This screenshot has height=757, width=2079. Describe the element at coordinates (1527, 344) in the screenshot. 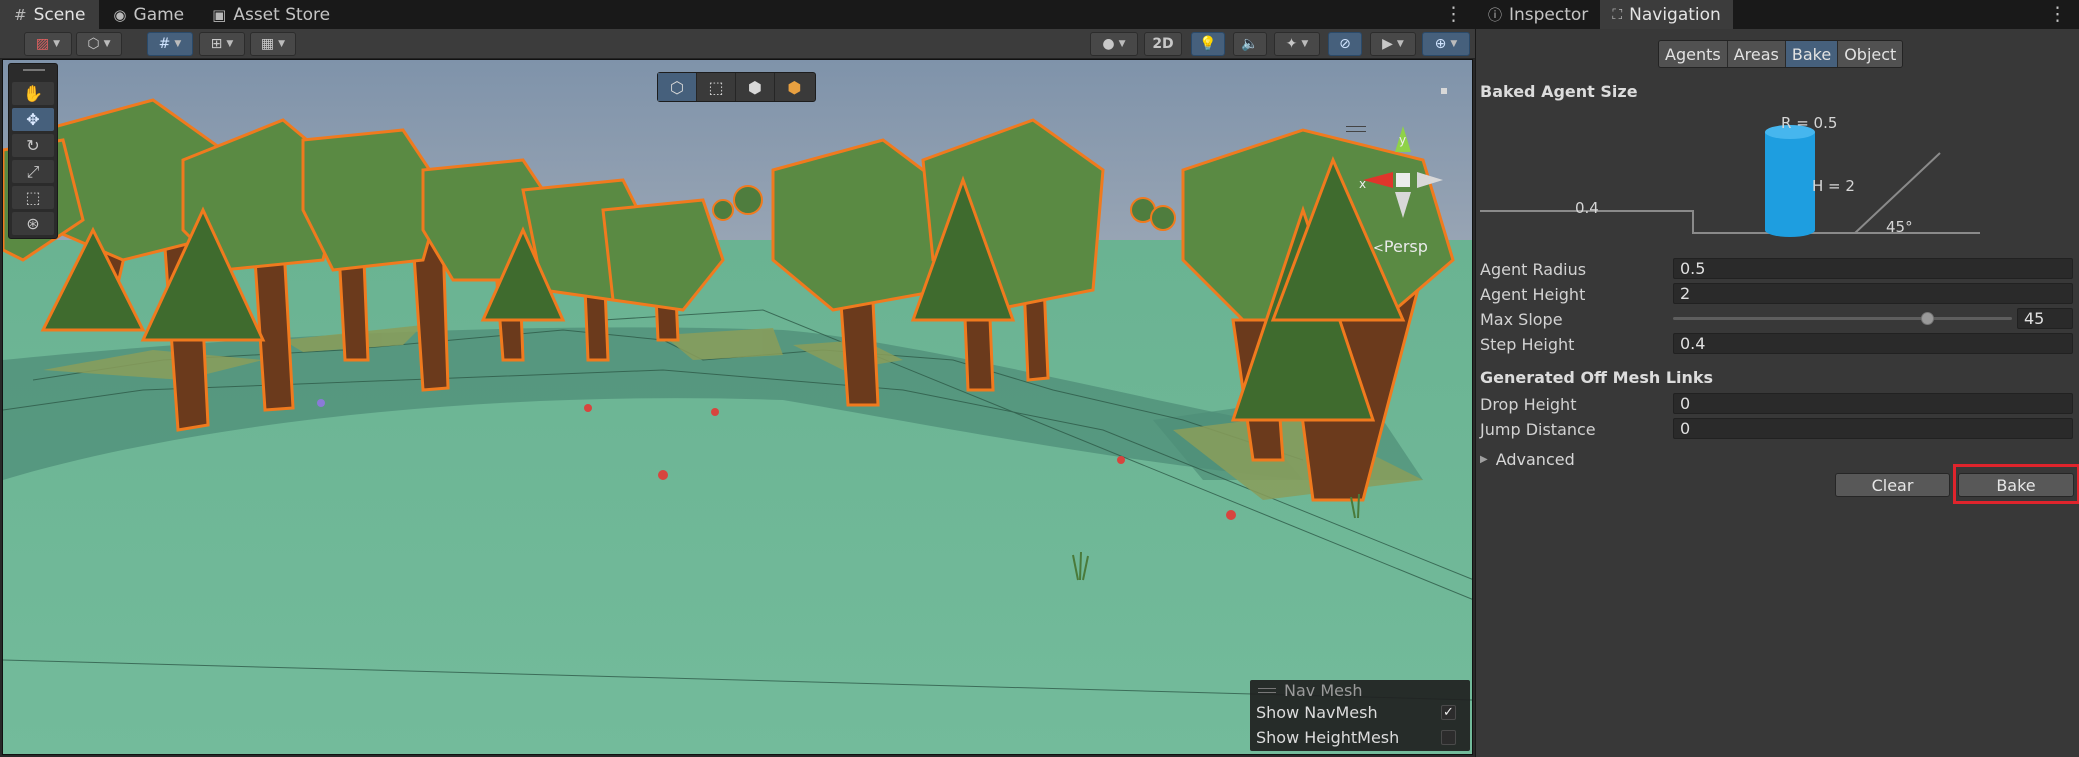

I see `step-height-label: Step Height` at that location.